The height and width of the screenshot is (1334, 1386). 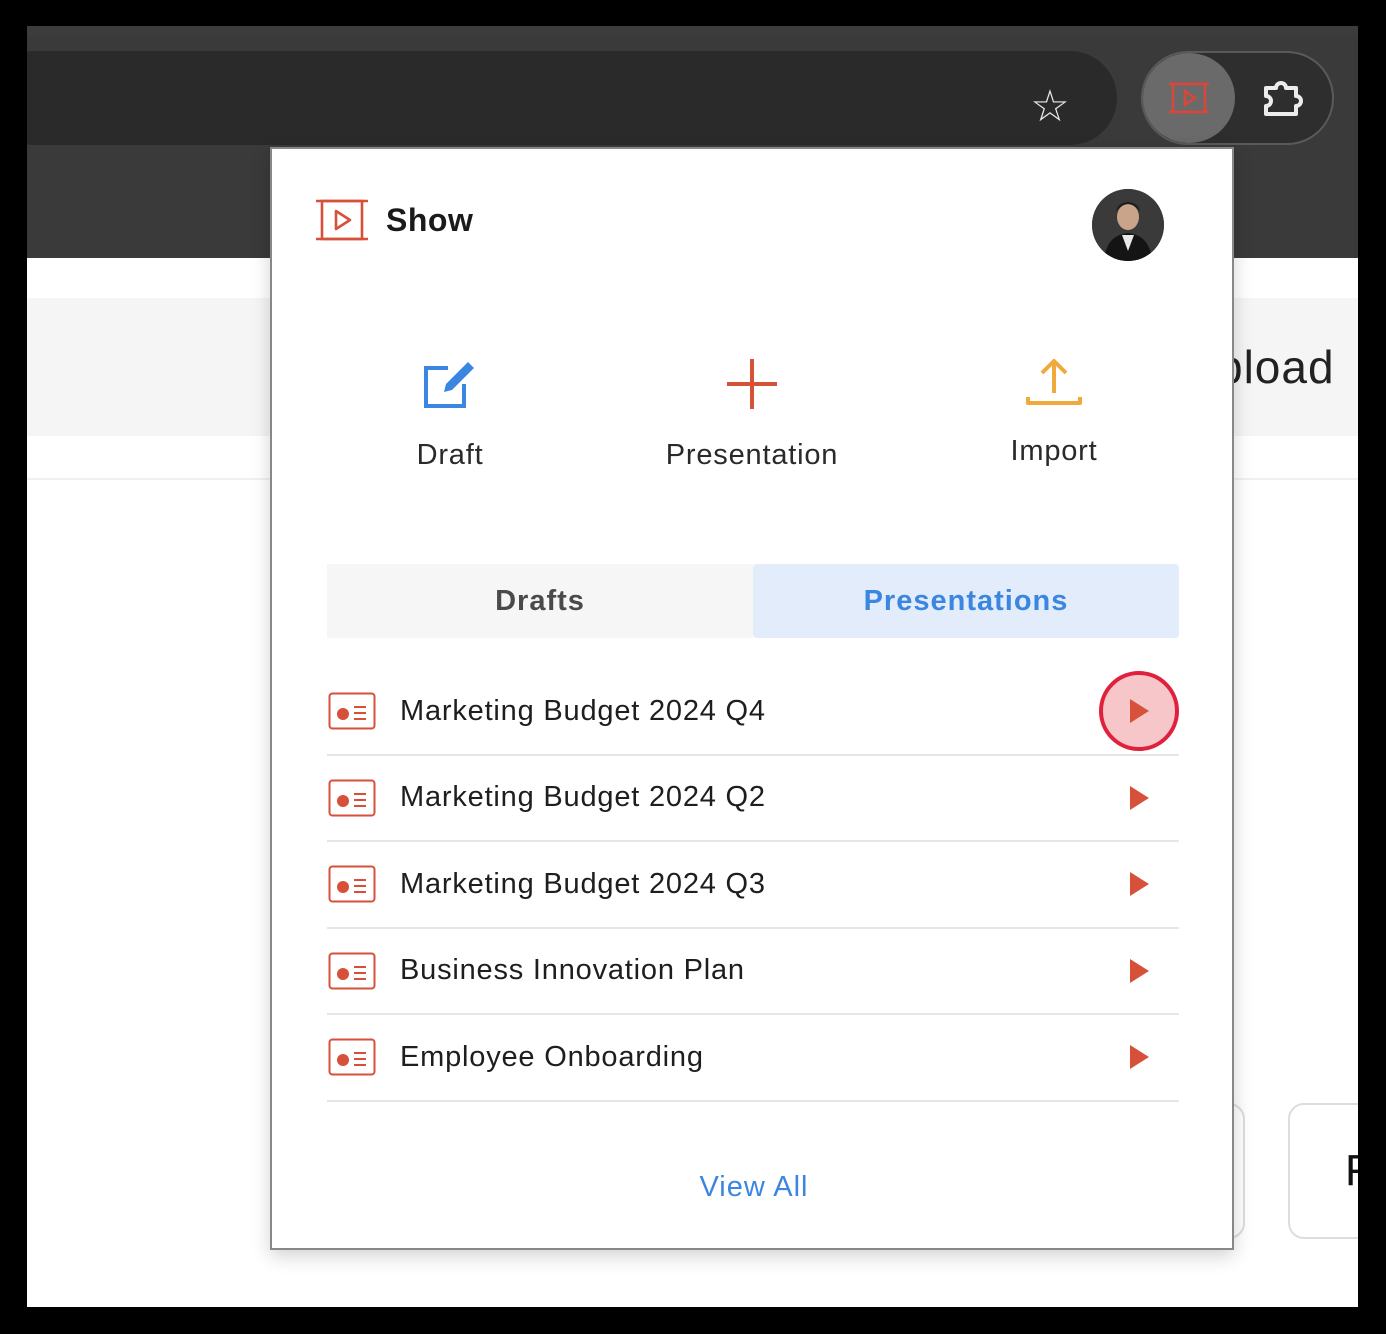 I want to click on presentation-title: Marketing Budget 2024 Q3, so click(x=583, y=883).